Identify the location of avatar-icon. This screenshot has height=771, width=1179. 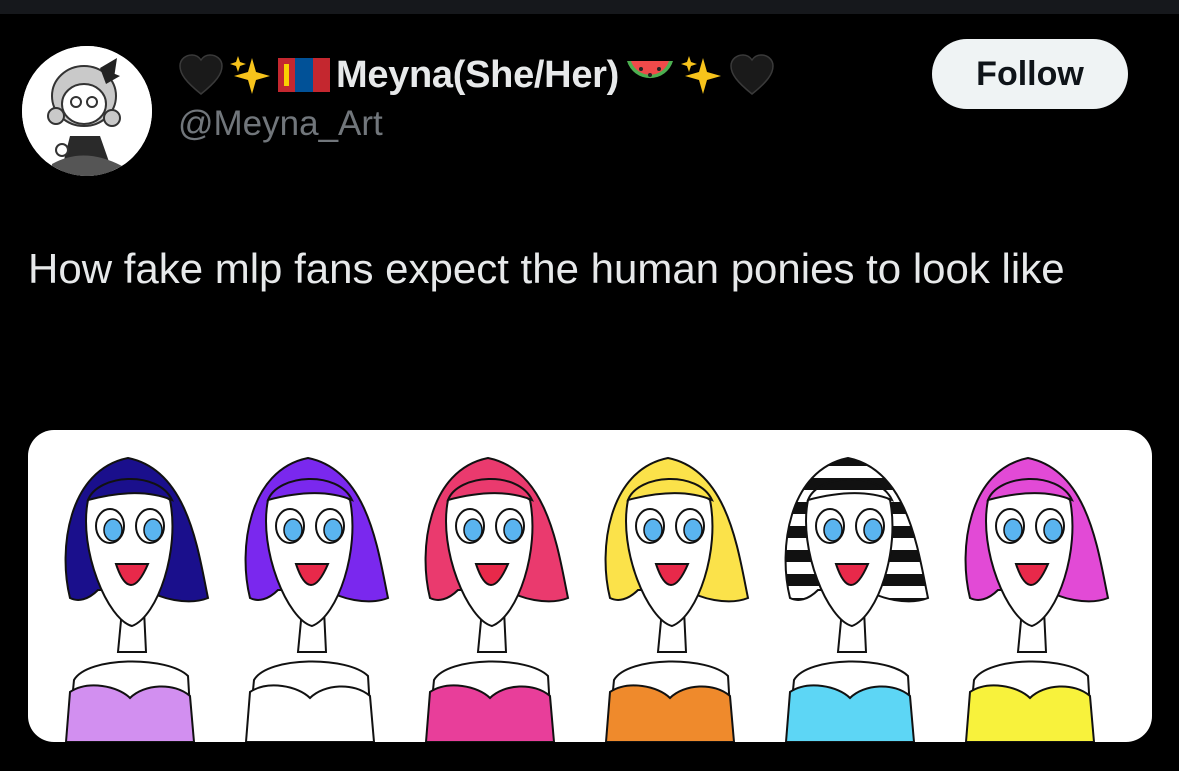
(87, 111).